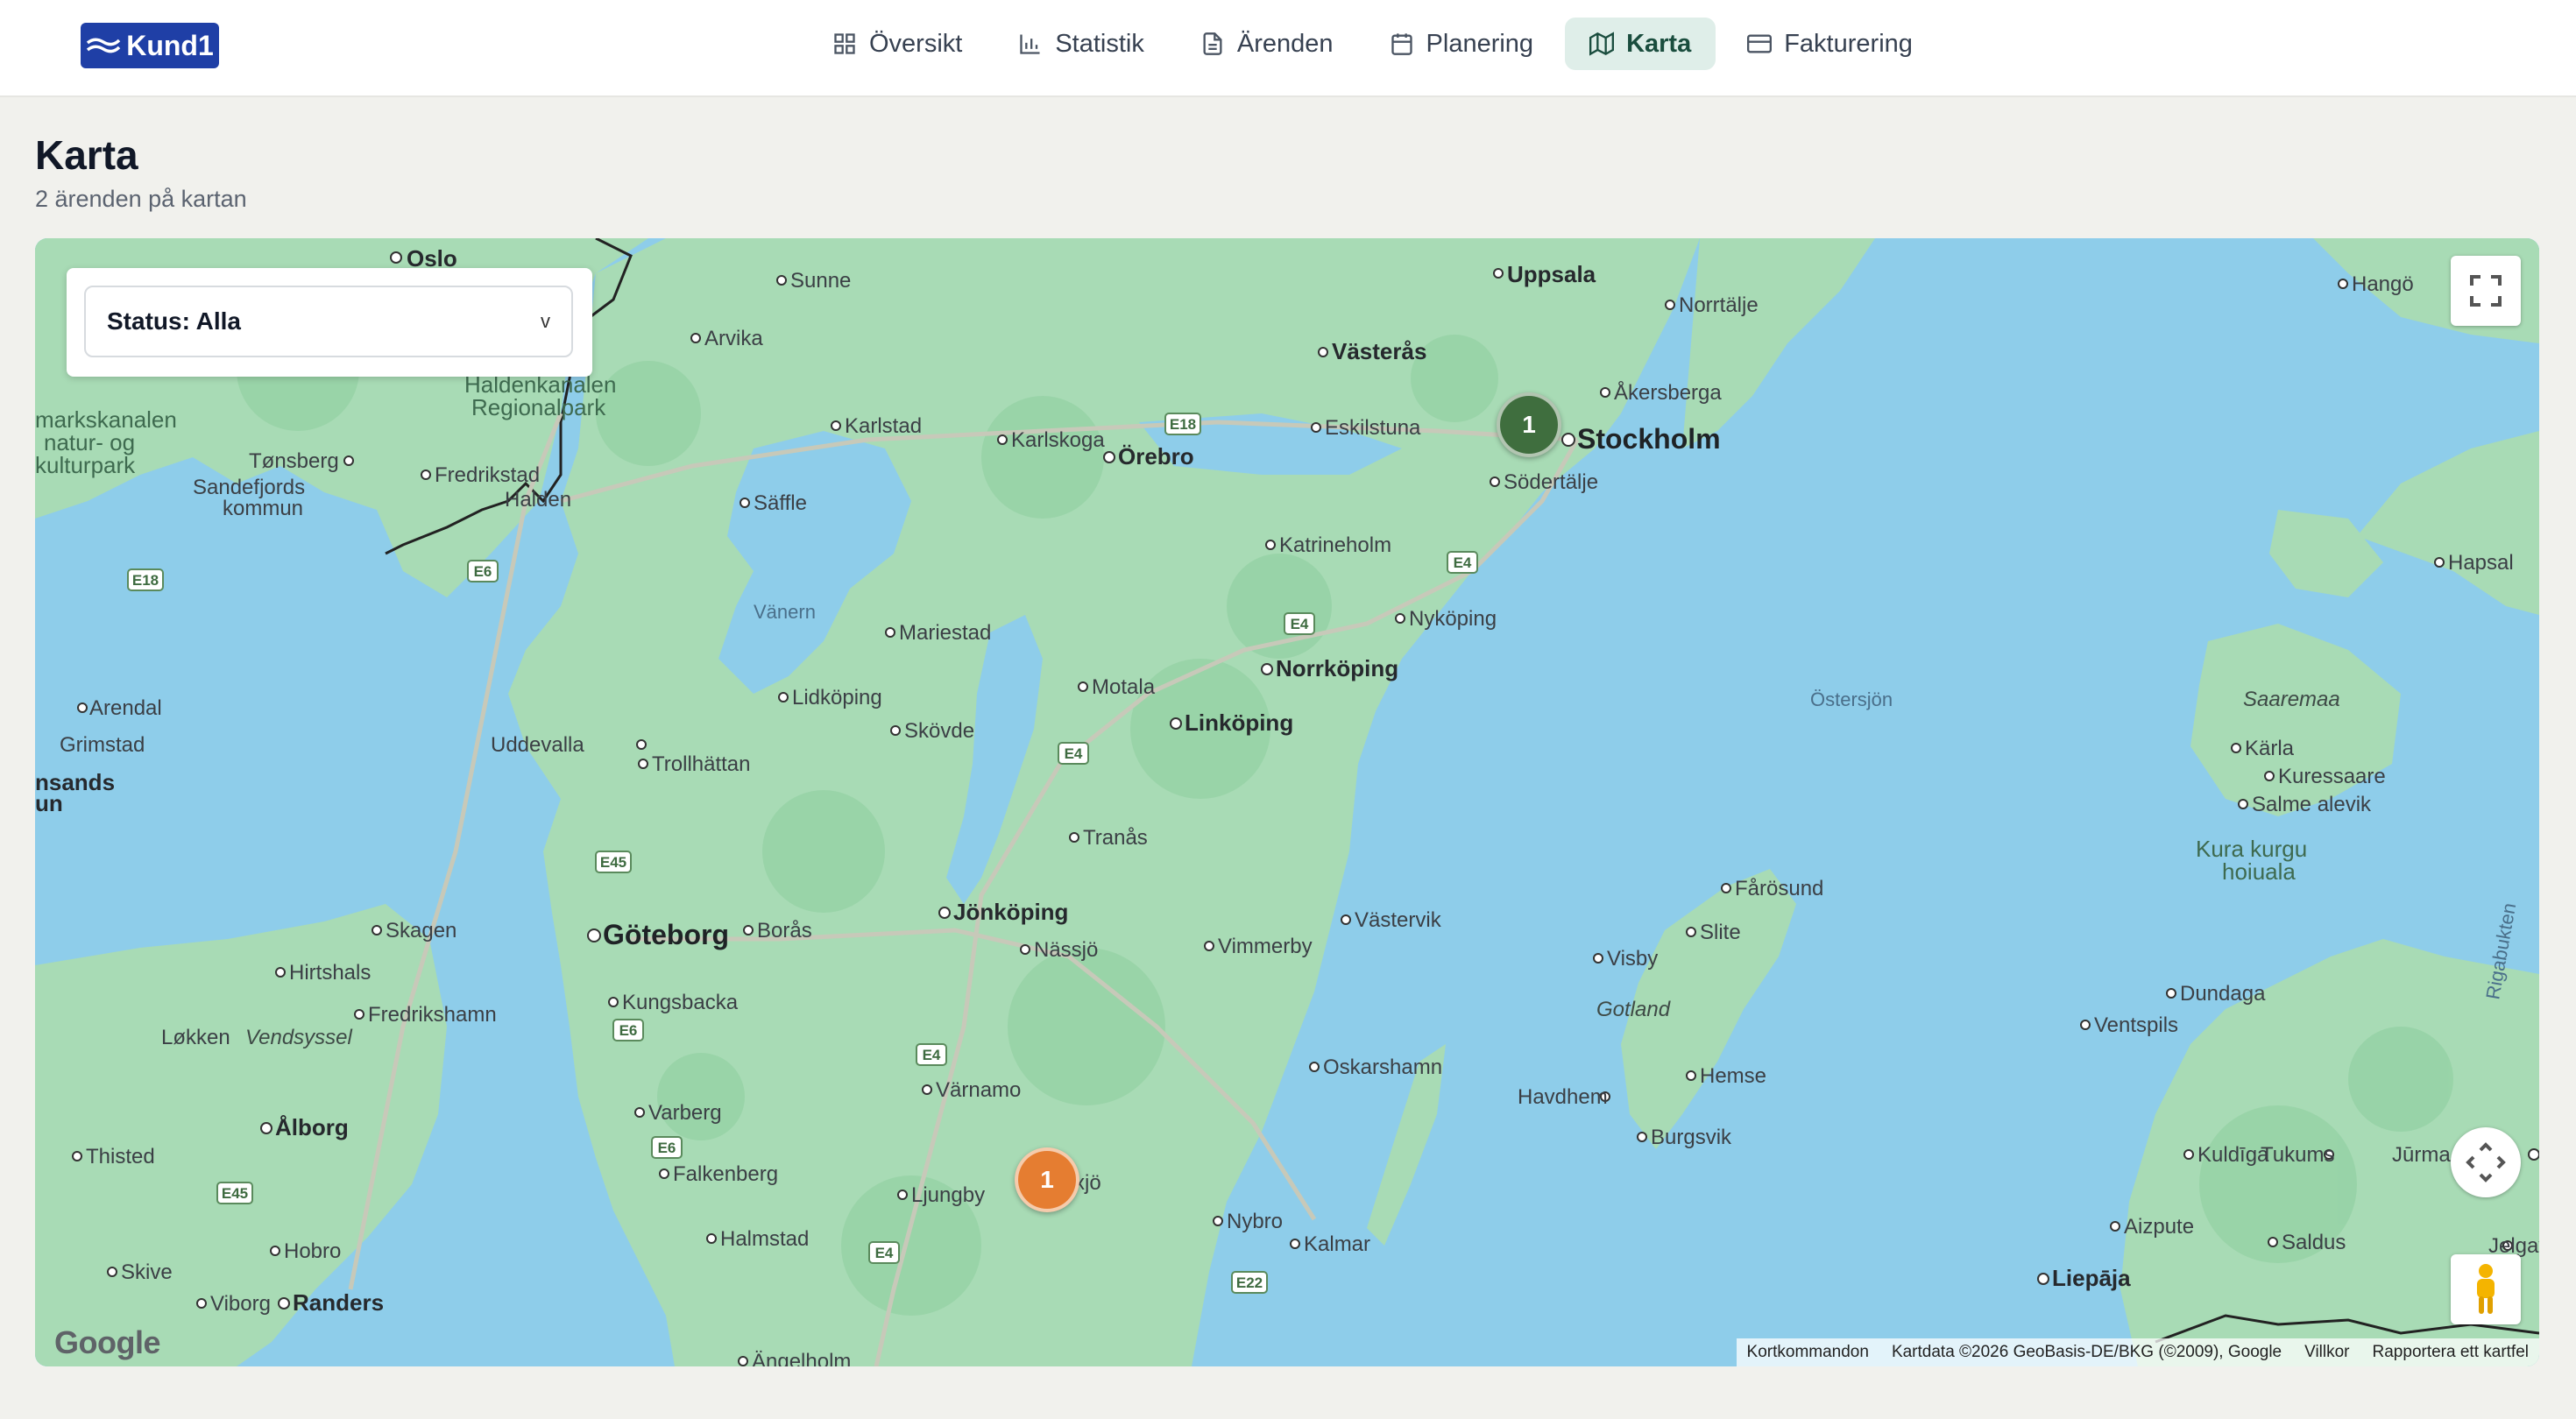 This screenshot has width=2576, height=1419. Describe the element at coordinates (801, 1358) in the screenshot. I see `place-label-angelholm: Ängelholm` at that location.